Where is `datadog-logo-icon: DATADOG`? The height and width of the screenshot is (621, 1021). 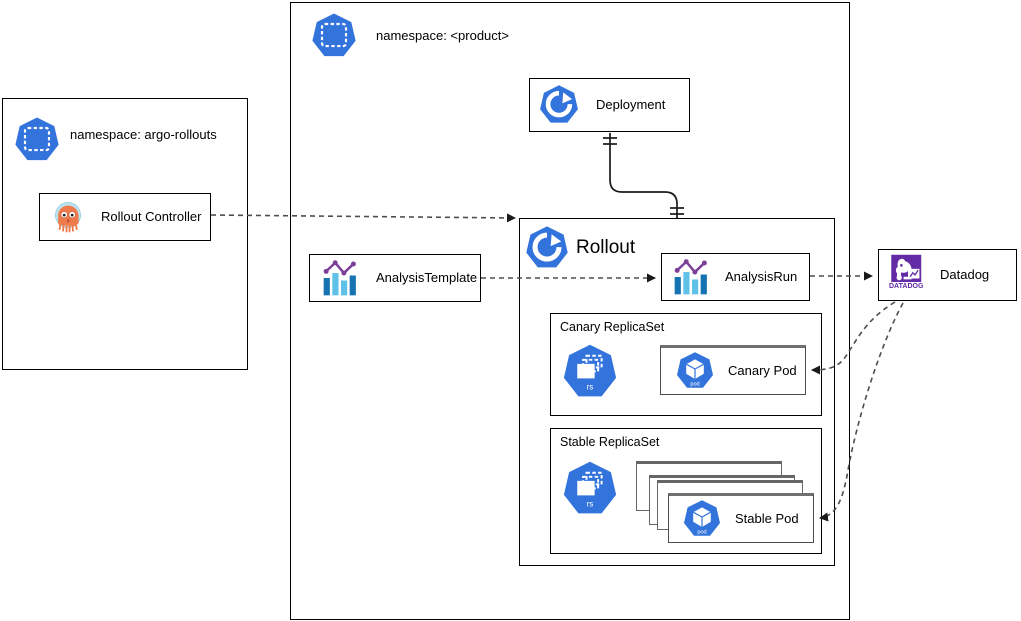
datadog-logo-icon: DATADOG is located at coordinates (908, 275).